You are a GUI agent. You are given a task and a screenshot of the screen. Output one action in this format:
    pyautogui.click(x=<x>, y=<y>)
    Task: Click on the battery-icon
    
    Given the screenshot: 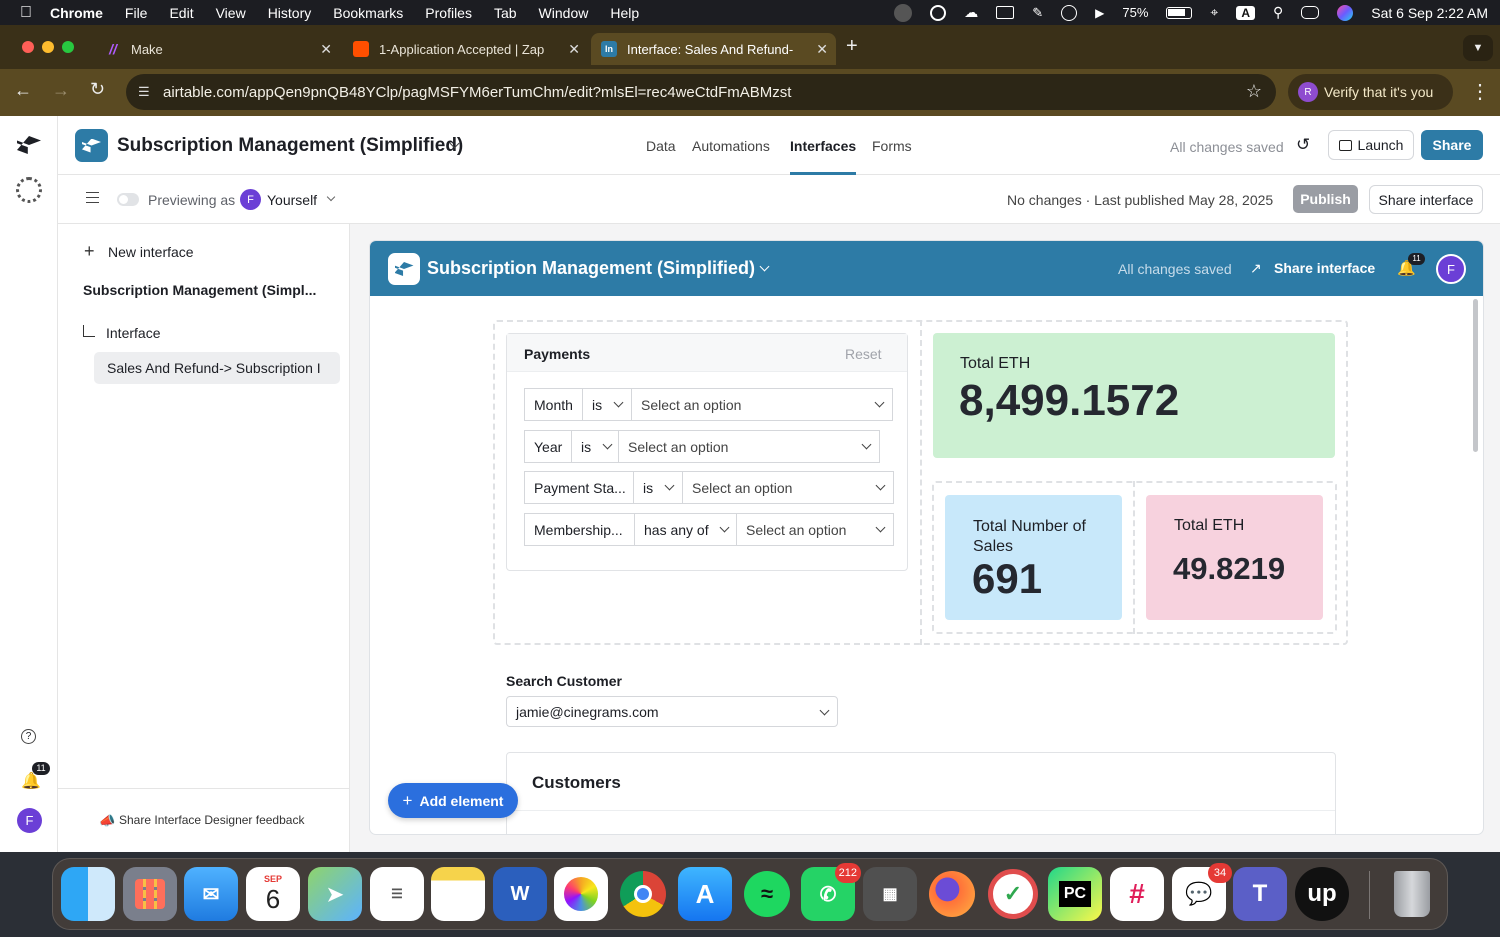 What is the action you would take?
    pyautogui.click(x=1179, y=12)
    